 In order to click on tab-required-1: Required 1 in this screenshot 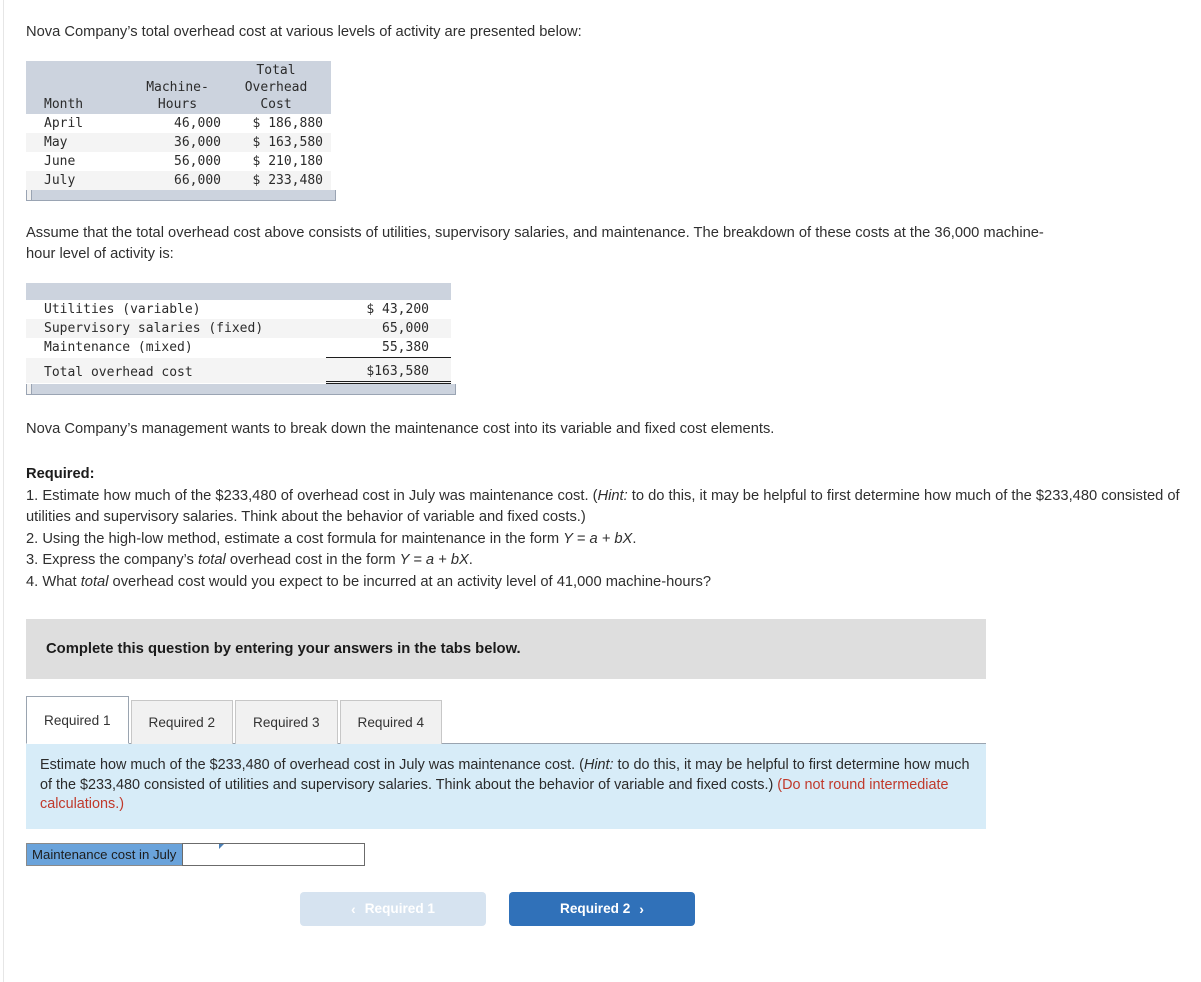, I will do `click(77, 720)`.